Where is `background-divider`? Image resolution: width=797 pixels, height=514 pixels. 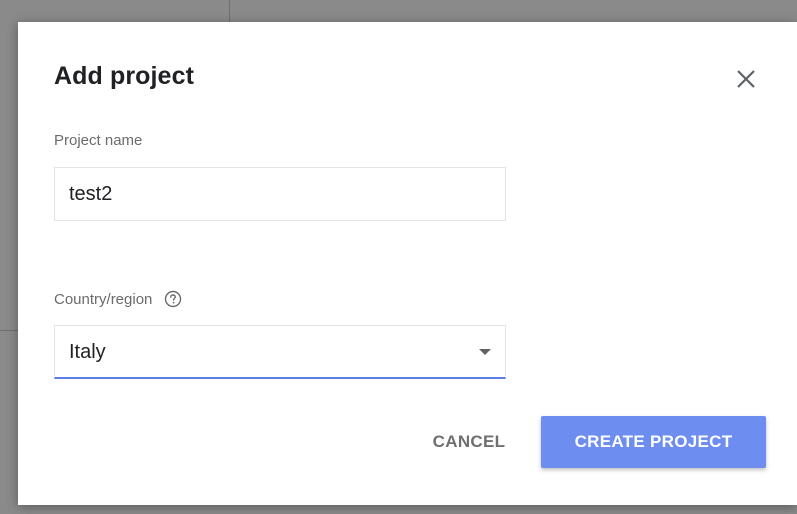
background-divider is located at coordinates (229, 11).